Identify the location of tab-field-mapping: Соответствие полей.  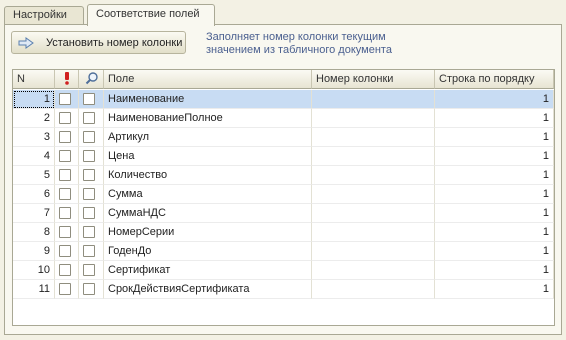
(151, 15).